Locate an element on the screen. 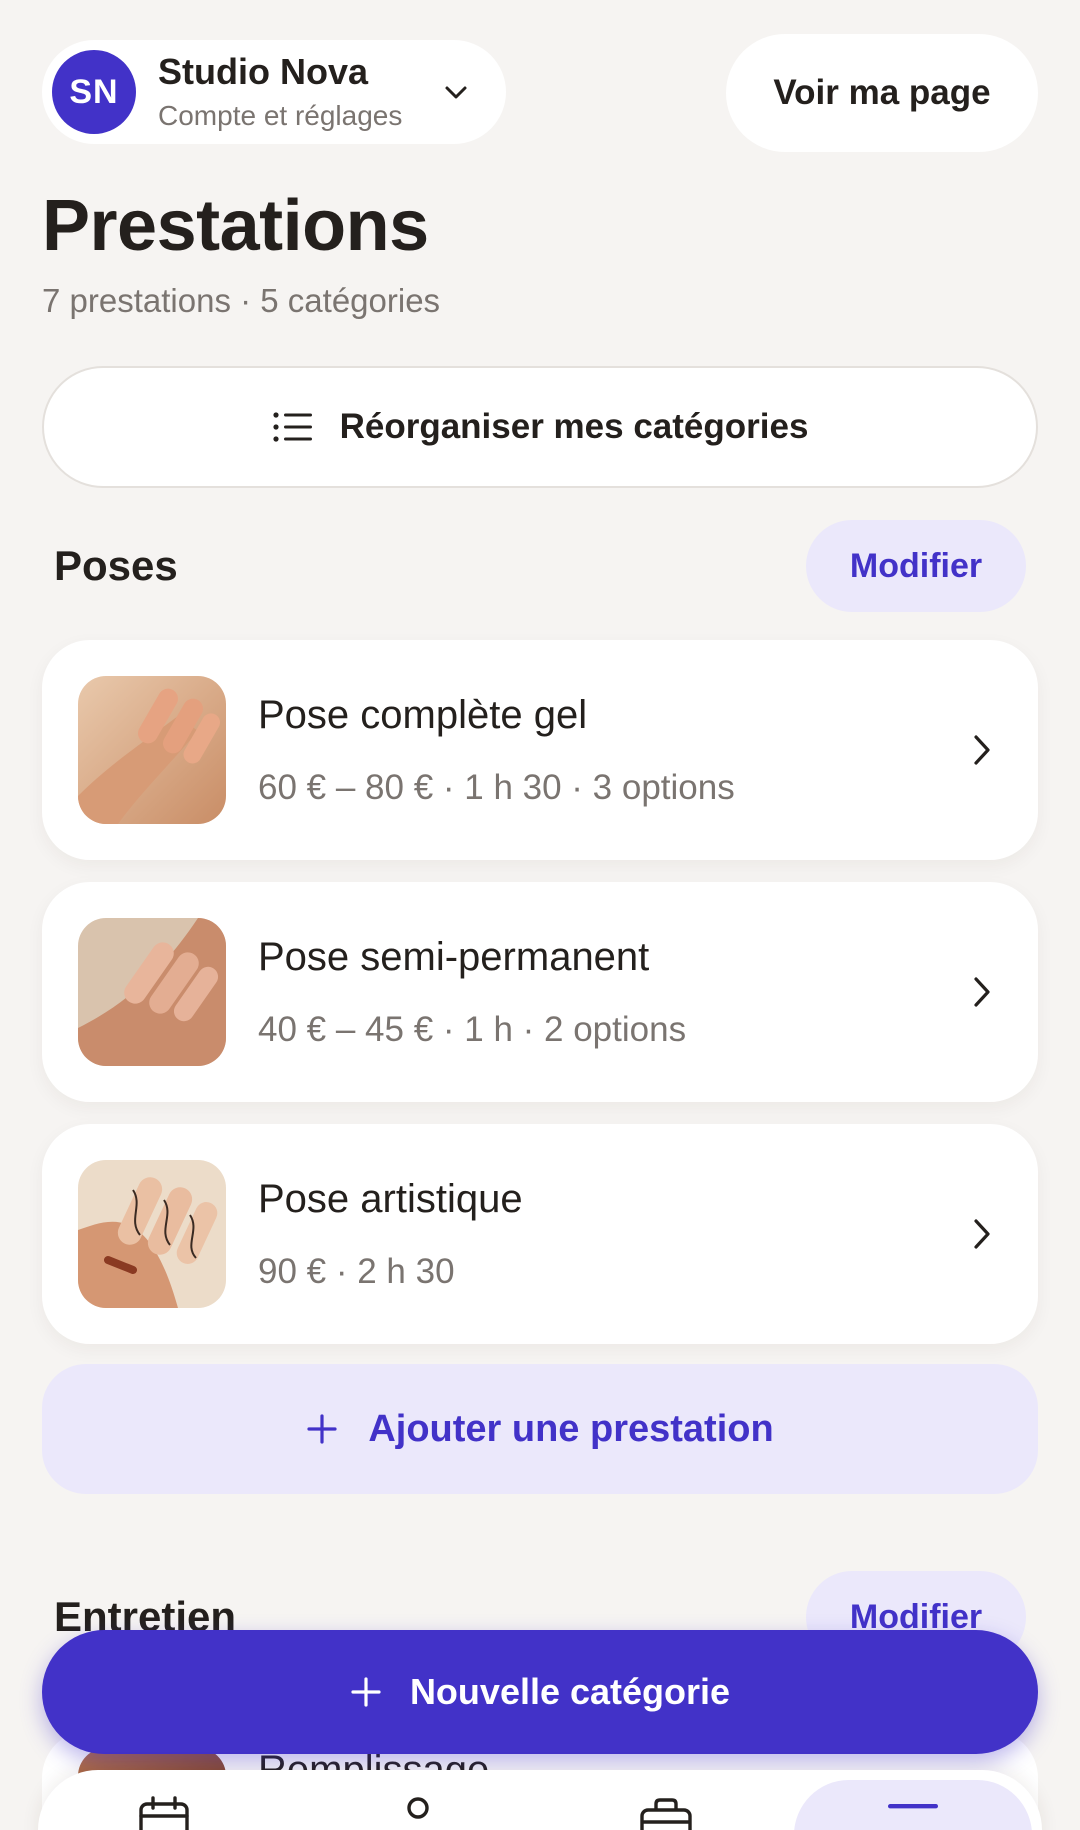 The width and height of the screenshot is (1080, 1830). add-service-label: Ajouter une prestation is located at coordinates (571, 1428).